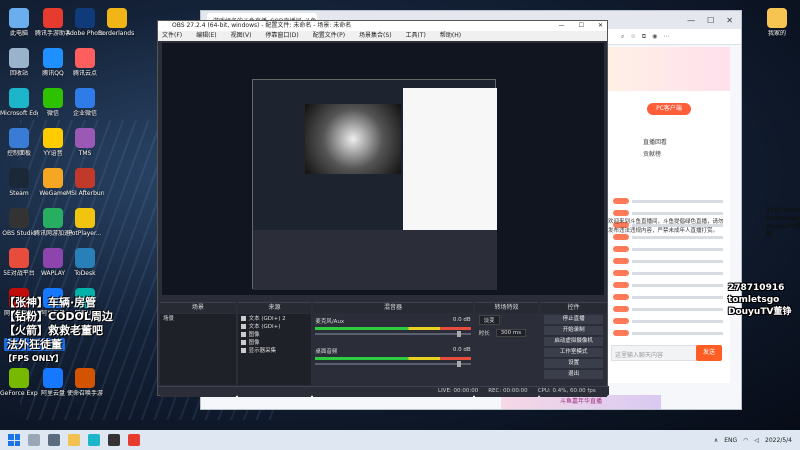  Describe the element at coordinates (783, 210) in the screenshot. I see `overlay-line: 278710916` at that location.